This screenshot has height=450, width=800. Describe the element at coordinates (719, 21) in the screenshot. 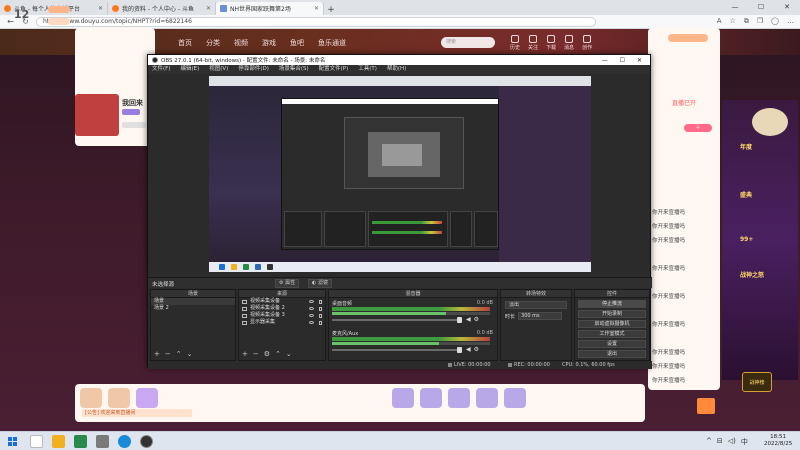

I see `read-aloud-icon: A` at that location.